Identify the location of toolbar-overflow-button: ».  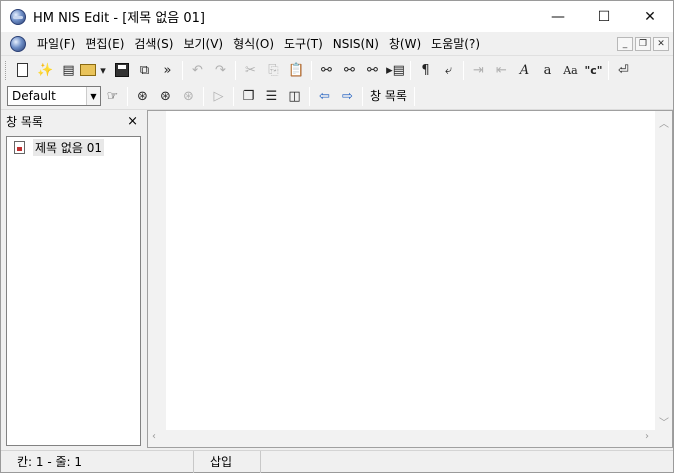
(167, 70).